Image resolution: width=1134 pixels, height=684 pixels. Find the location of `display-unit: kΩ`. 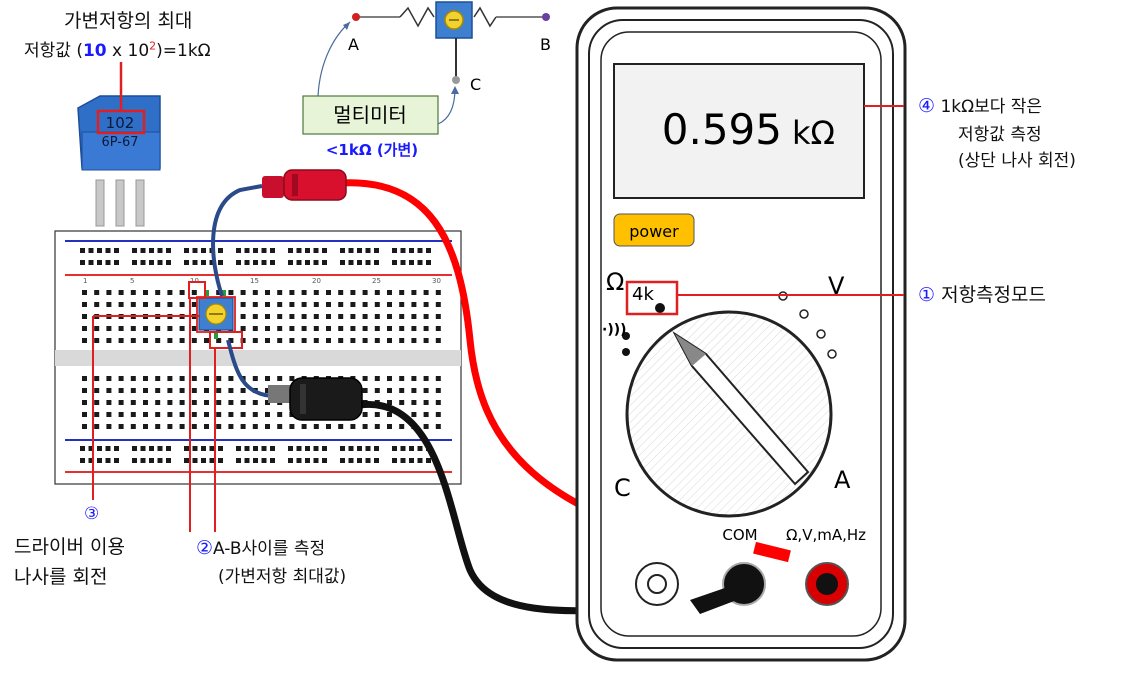

display-unit: kΩ is located at coordinates (813, 133).